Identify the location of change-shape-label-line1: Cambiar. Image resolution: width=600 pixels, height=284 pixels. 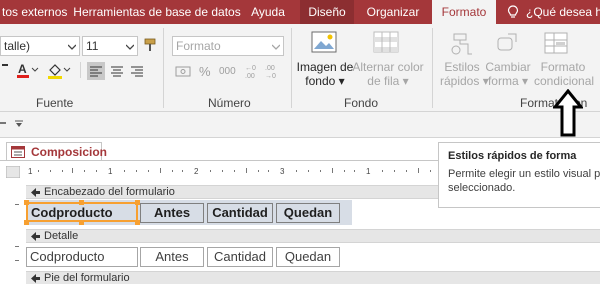
(508, 67).